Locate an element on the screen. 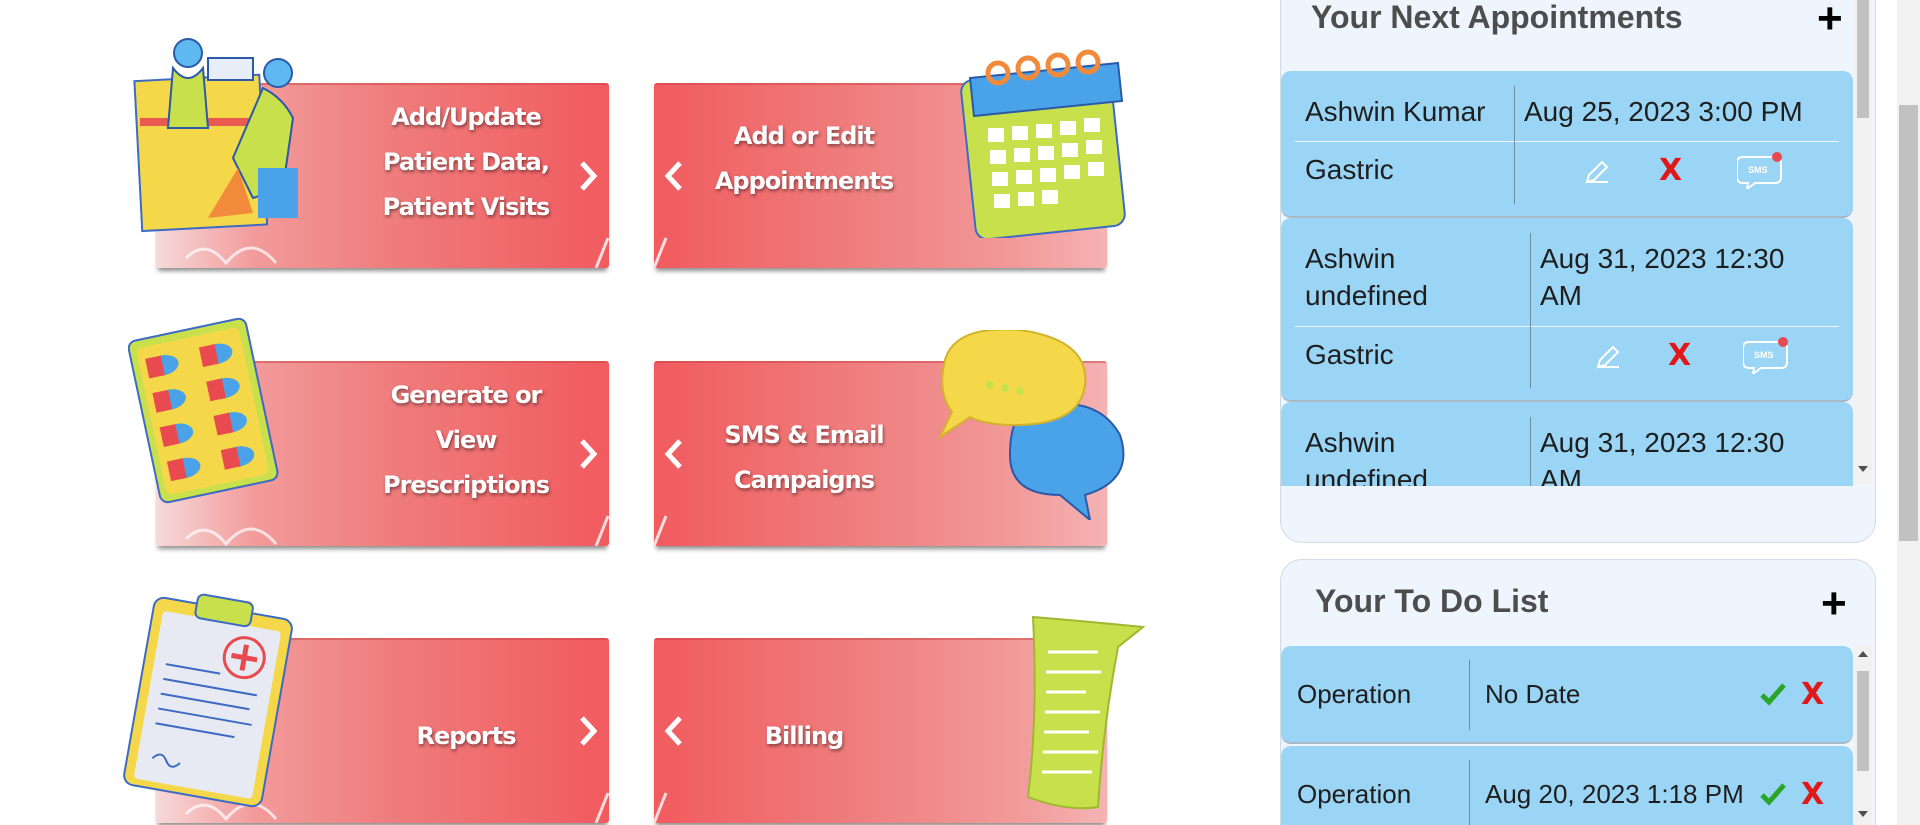 Image resolution: width=1920 pixels, height=825 pixels. appointment-card: Ashwin undefined Aug 31, 2023 12:30 AM is located at coordinates (1567, 444).